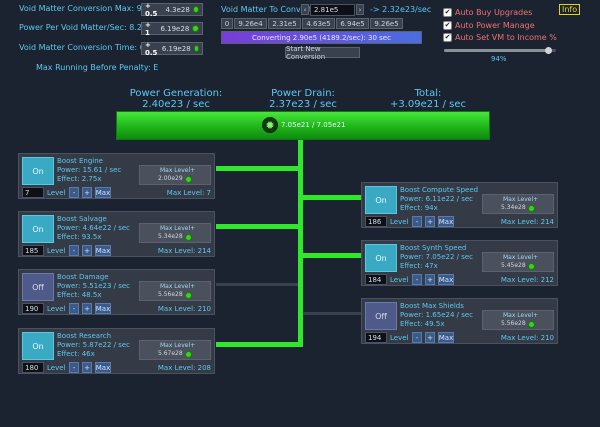  I want to click on convert-increase-button: ›, so click(360, 9).